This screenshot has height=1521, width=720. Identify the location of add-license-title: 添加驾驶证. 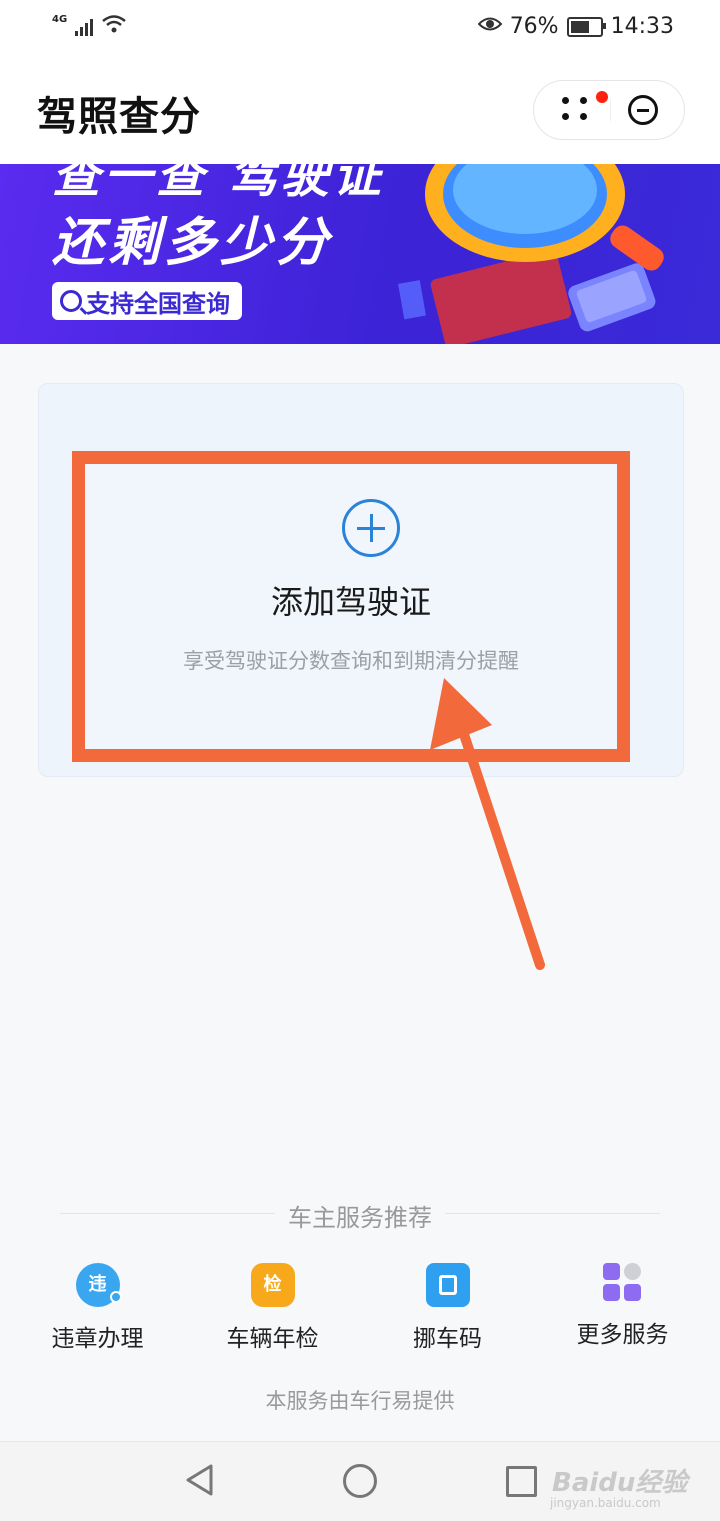
(350, 602).